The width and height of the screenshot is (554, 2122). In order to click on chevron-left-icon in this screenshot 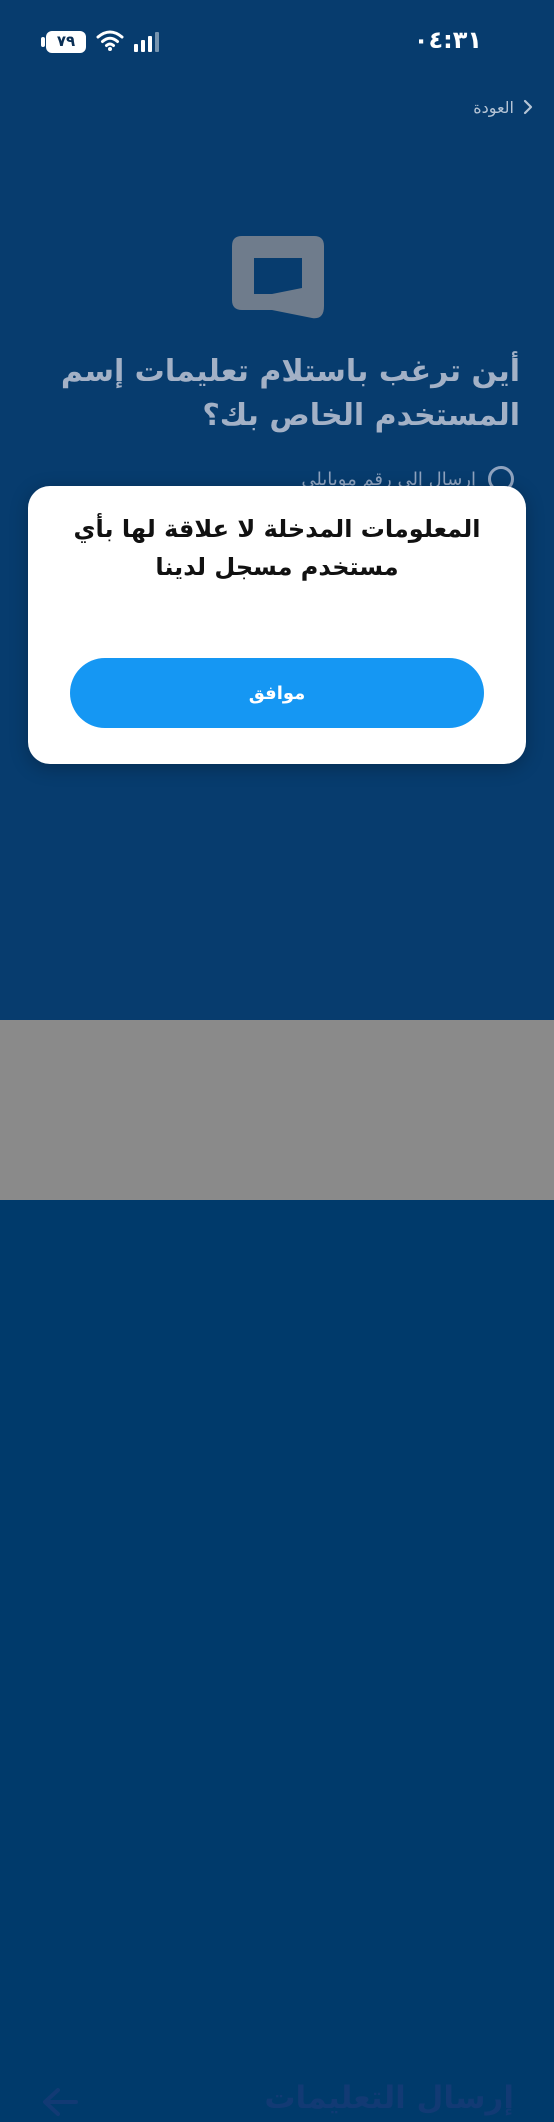, I will do `click(528, 107)`.